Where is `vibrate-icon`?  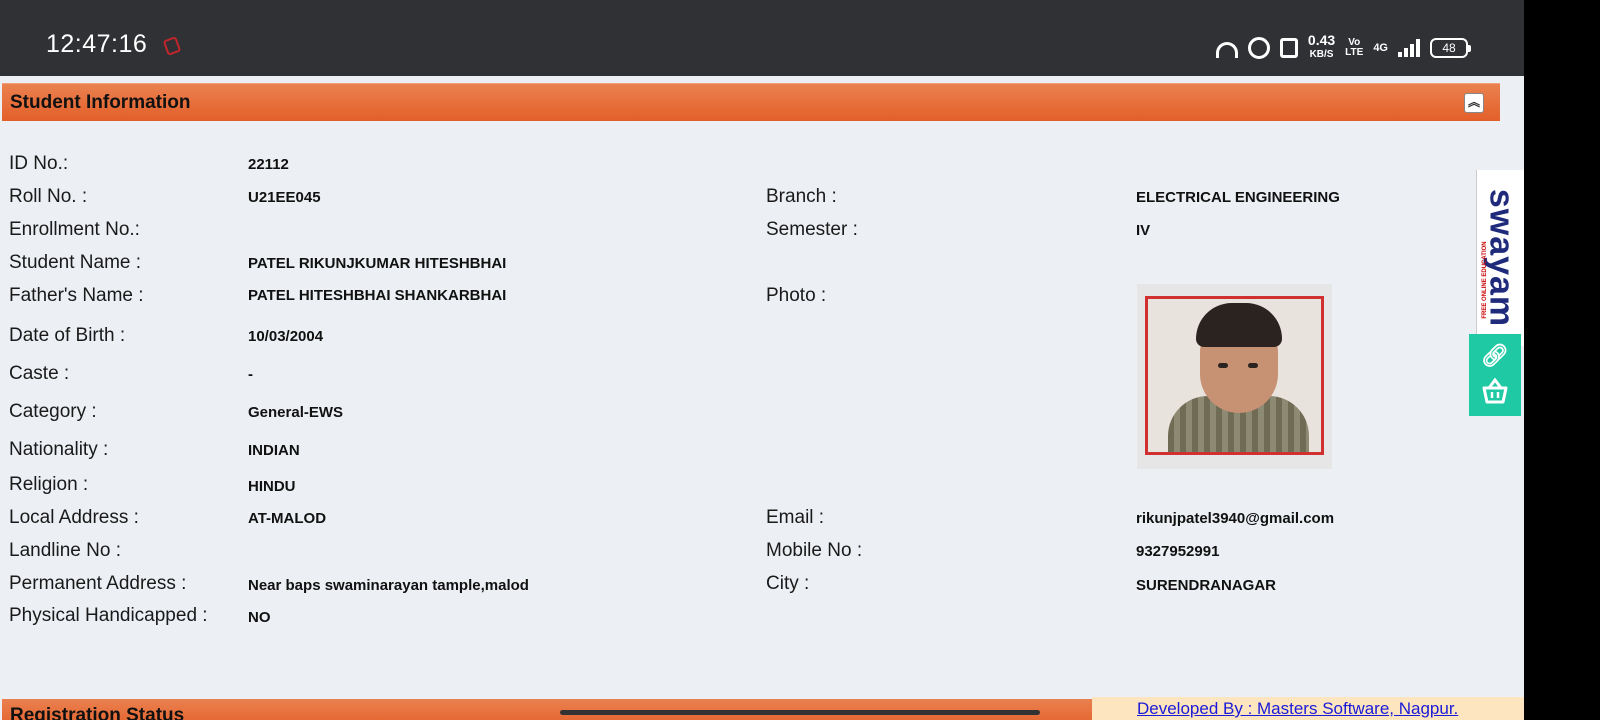
vibrate-icon is located at coordinates (1288, 47).